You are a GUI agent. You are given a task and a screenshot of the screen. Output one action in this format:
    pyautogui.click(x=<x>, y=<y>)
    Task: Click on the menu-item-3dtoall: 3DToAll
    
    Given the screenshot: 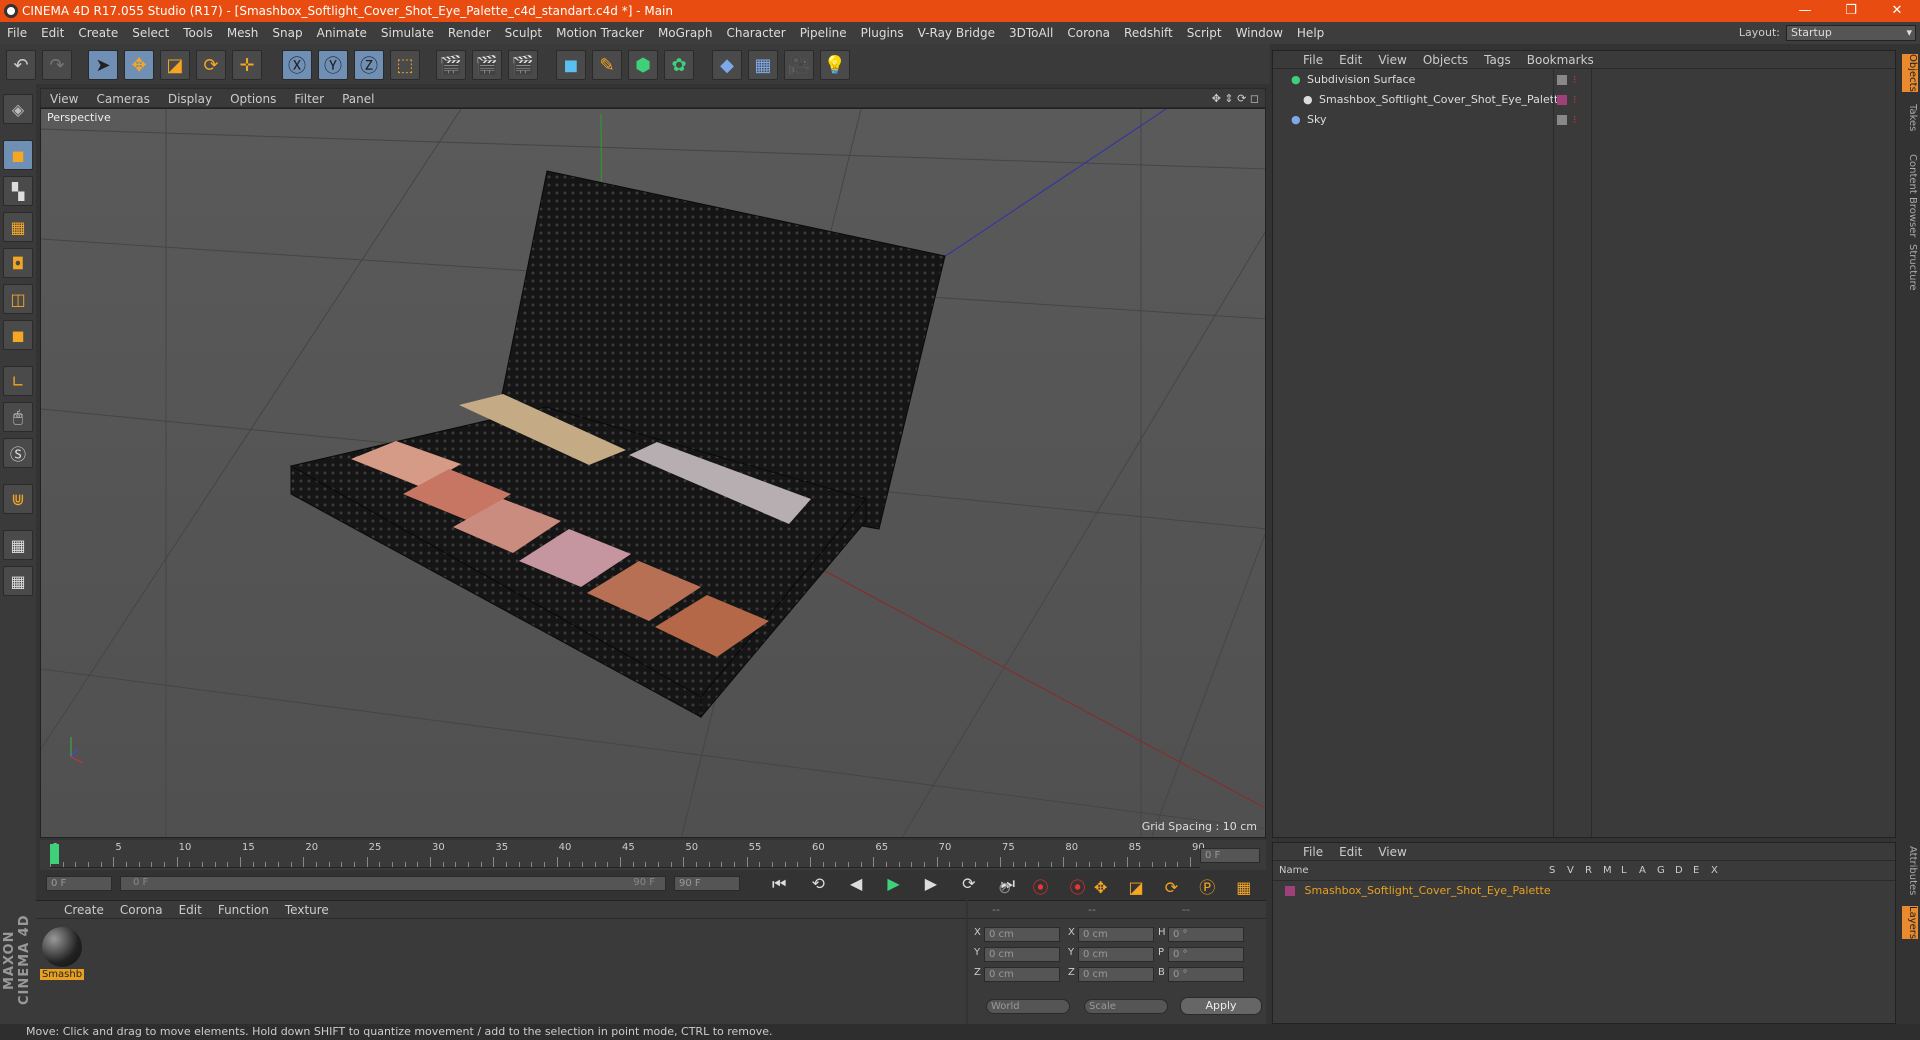 What is the action you would take?
    pyautogui.click(x=1031, y=33)
    